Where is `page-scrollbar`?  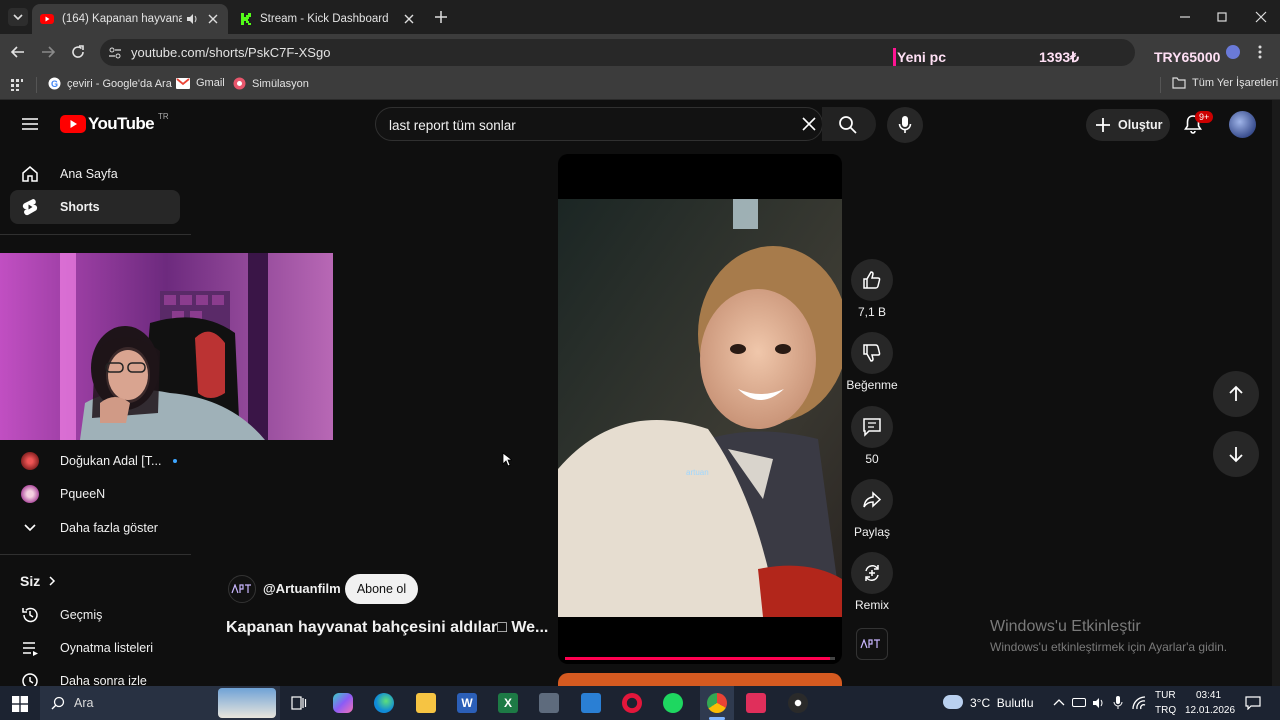
page-scrollbar is located at coordinates (1276, 393).